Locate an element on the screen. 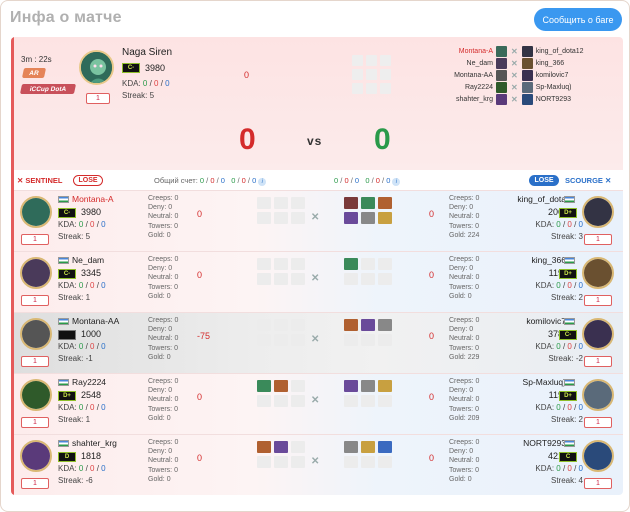 The height and width of the screenshot is (512, 630). player-link: king_366 is located at coordinates (550, 63).